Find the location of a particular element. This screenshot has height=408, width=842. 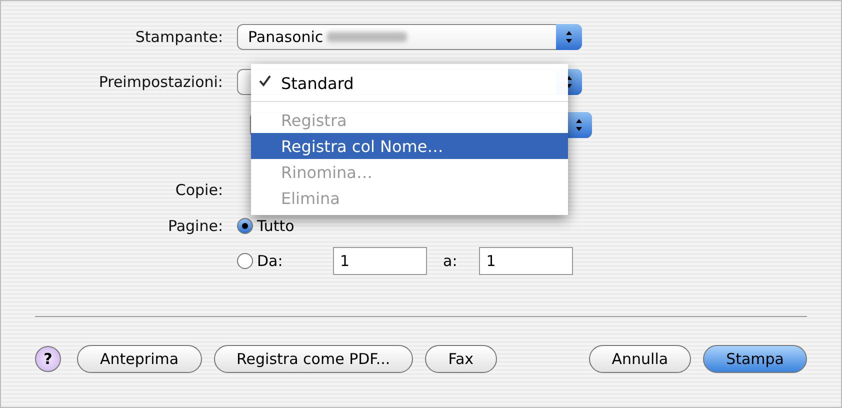

presets-label: Preimpostazioni: is located at coordinates (161, 82).